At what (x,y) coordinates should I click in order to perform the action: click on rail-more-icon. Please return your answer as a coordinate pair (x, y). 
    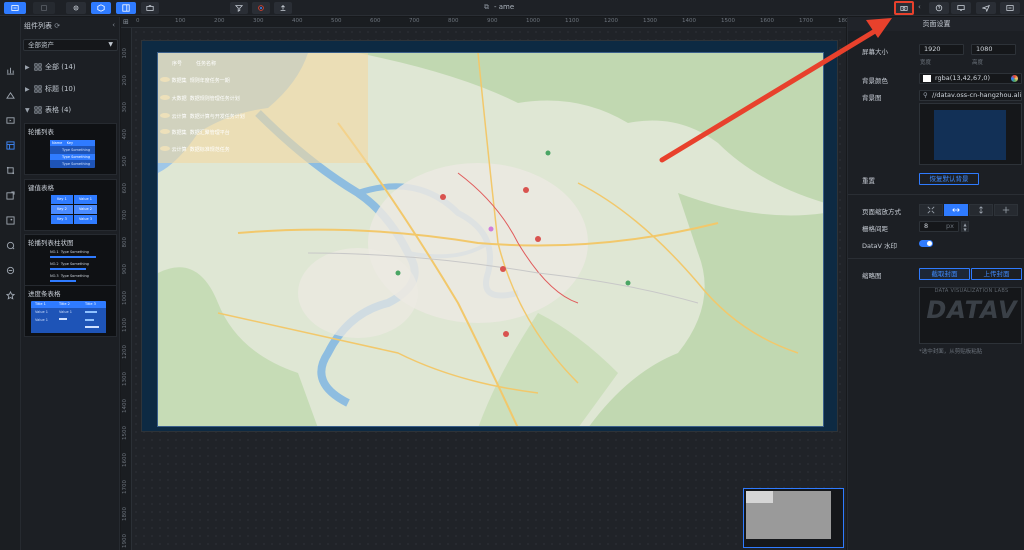
    Looking at the image, I should click on (10, 270).